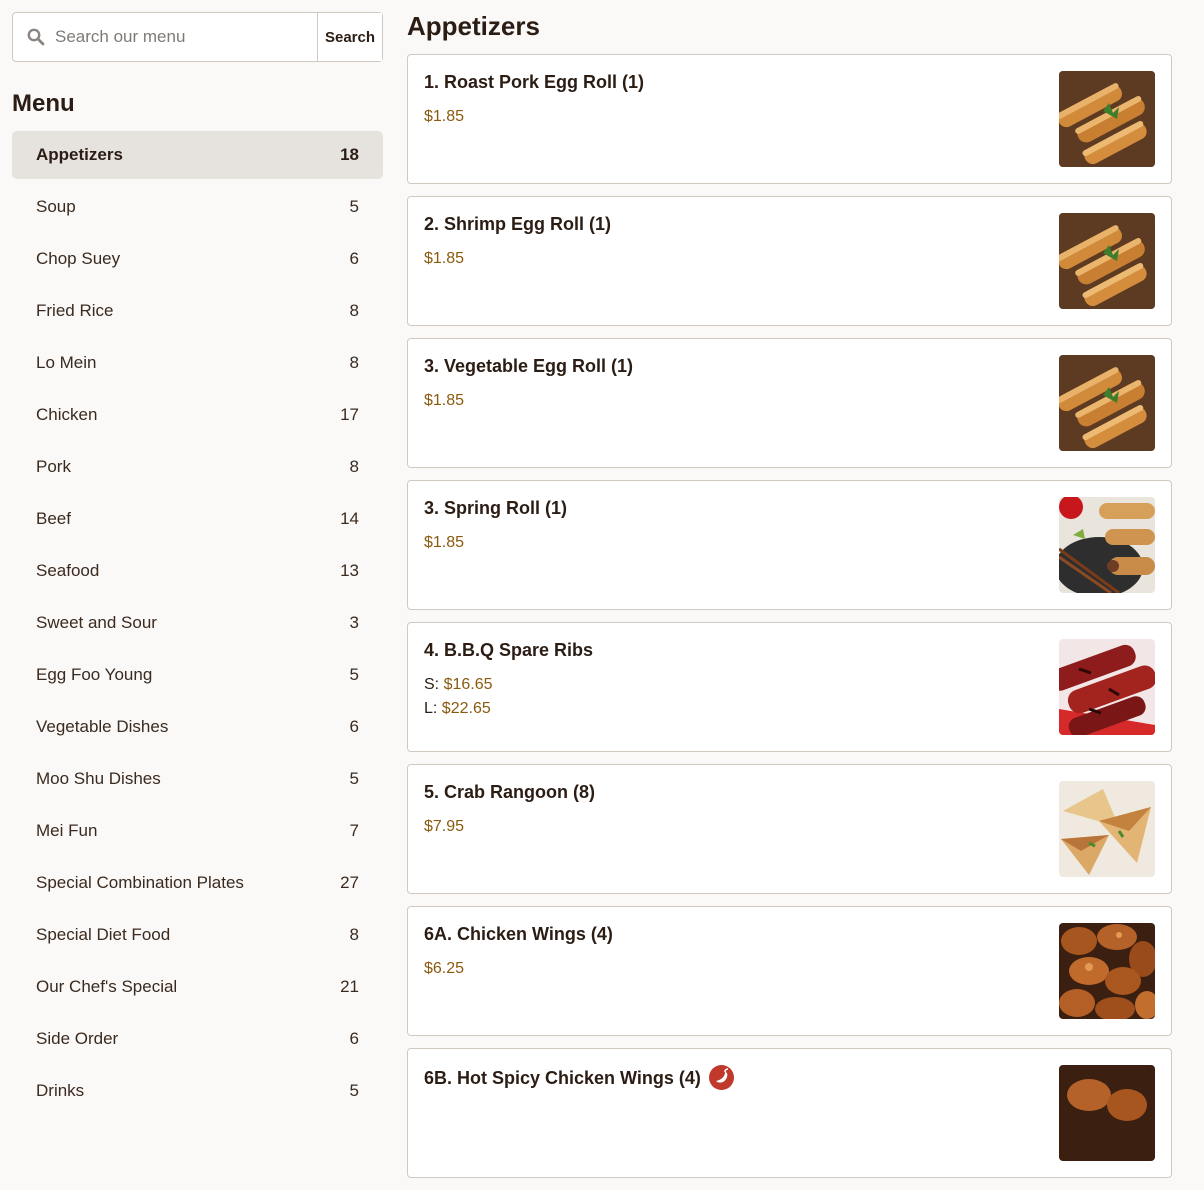 The image size is (1204, 1190). Describe the element at coordinates (1107, 687) in the screenshot. I see `spare-ribs-photo` at that location.